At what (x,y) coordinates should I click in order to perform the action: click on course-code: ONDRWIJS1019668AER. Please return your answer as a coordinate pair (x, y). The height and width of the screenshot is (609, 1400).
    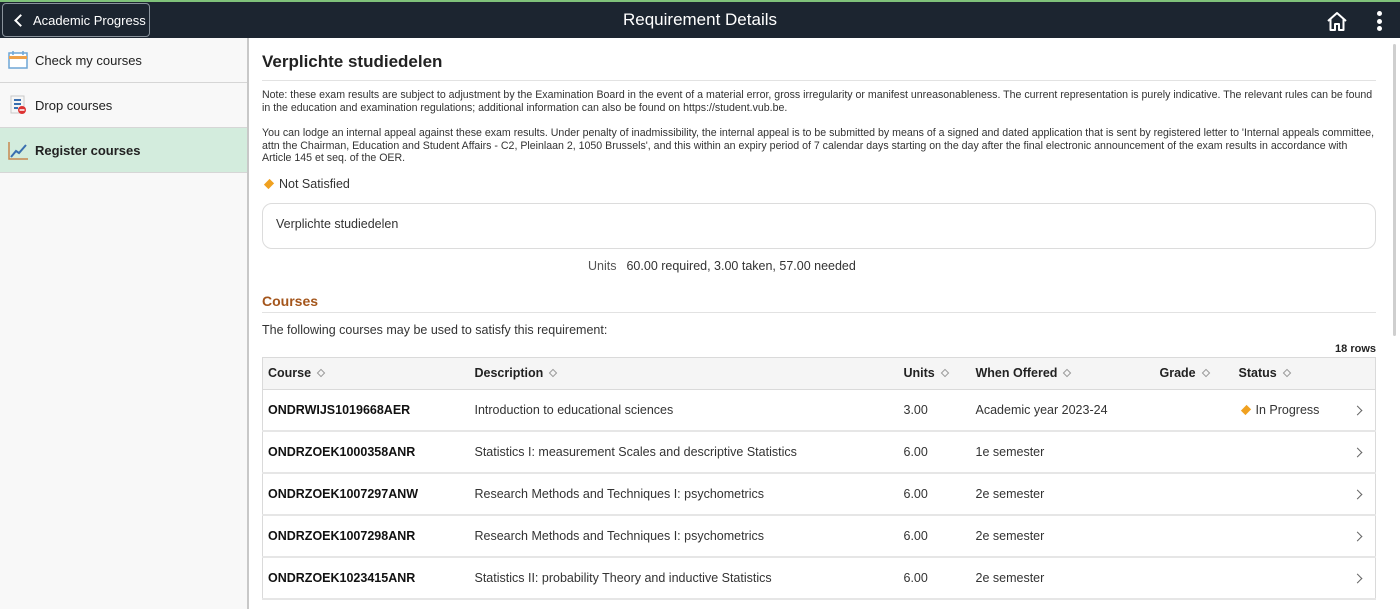
    Looking at the image, I should click on (366, 410).